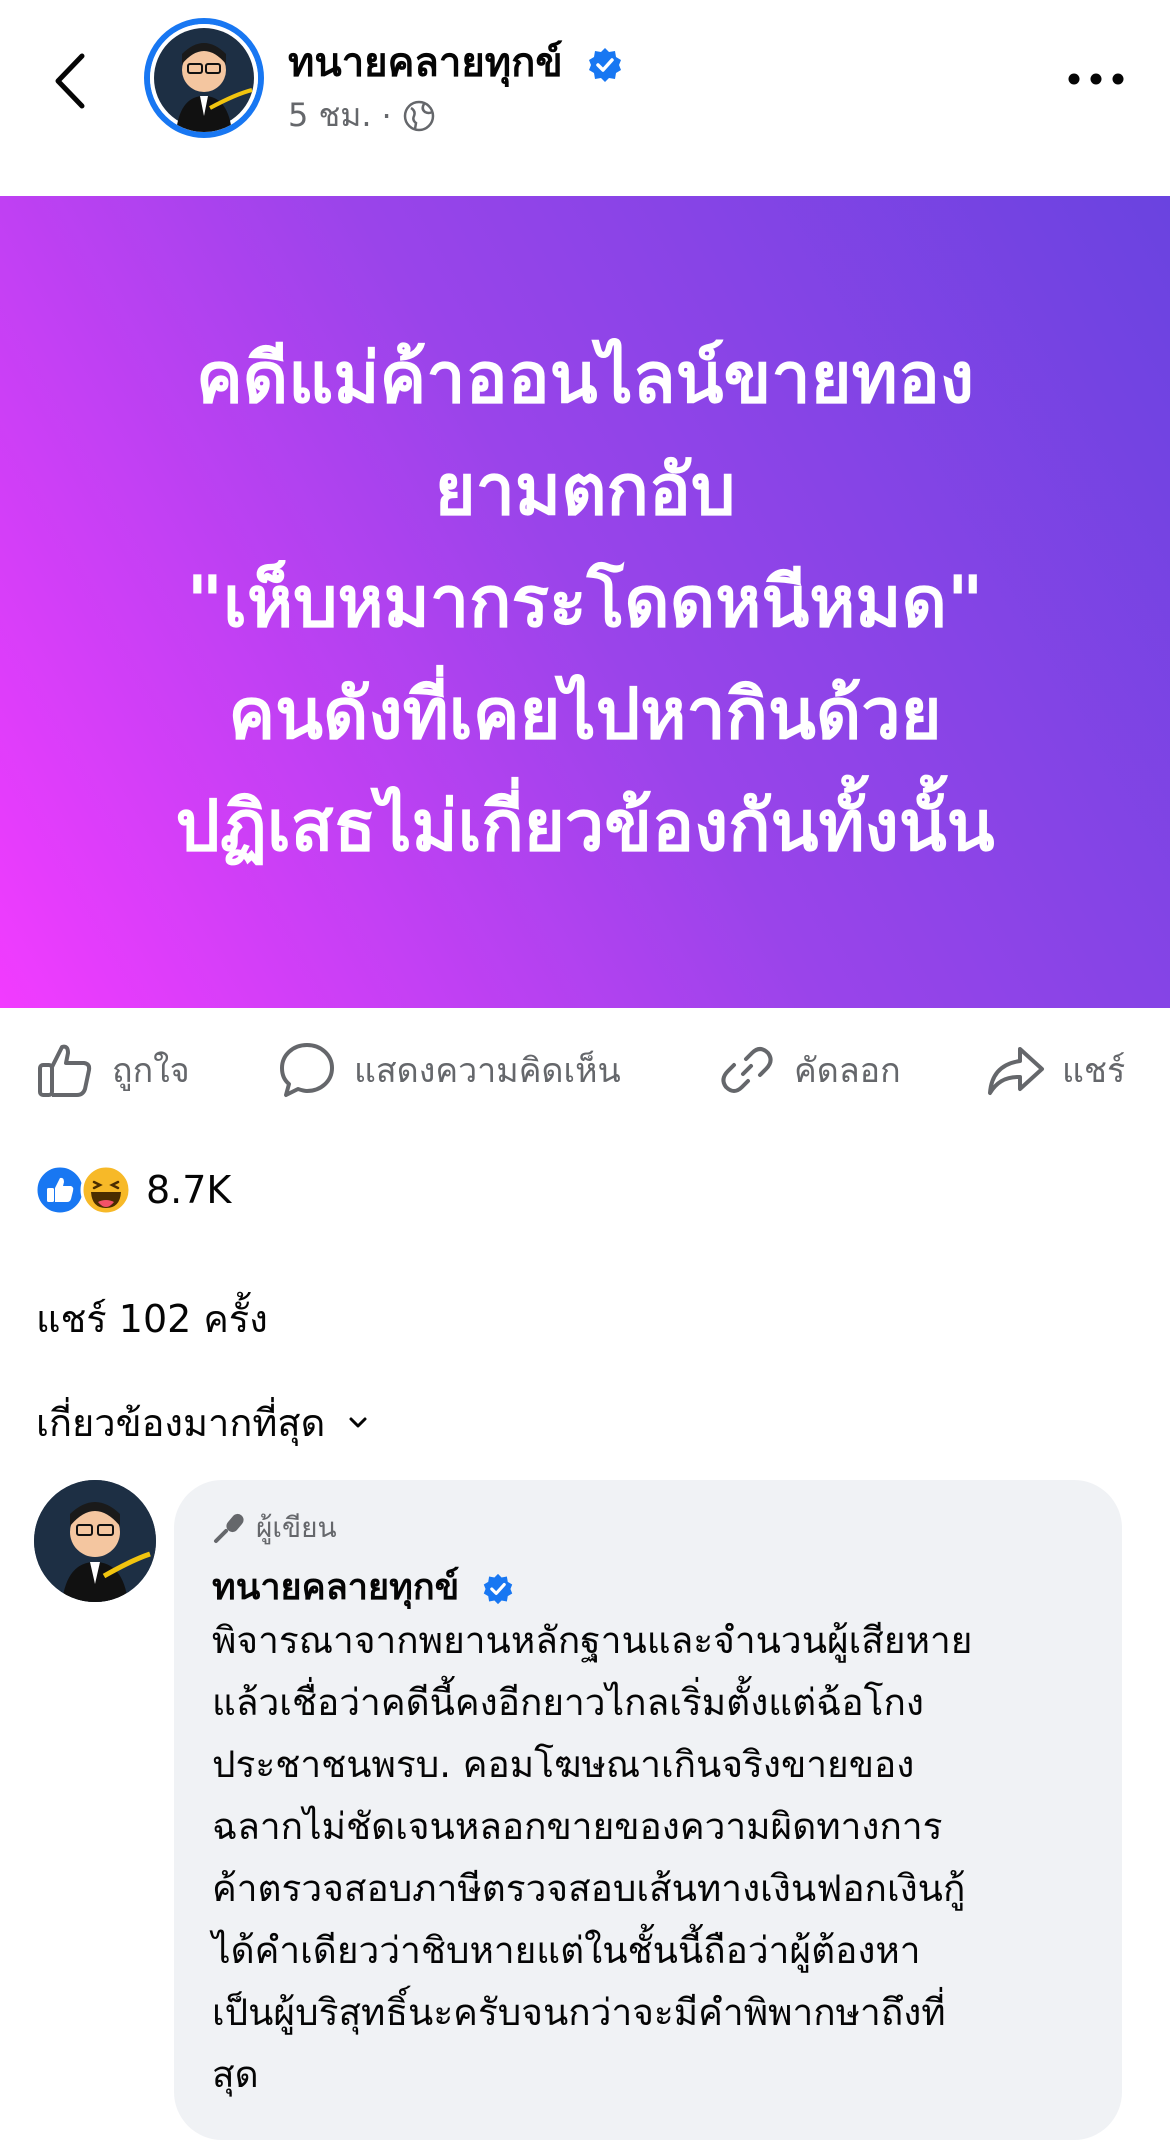 The height and width of the screenshot is (2140, 1170). Describe the element at coordinates (330, 115) in the screenshot. I see `post-time: 5 ชม.` at that location.